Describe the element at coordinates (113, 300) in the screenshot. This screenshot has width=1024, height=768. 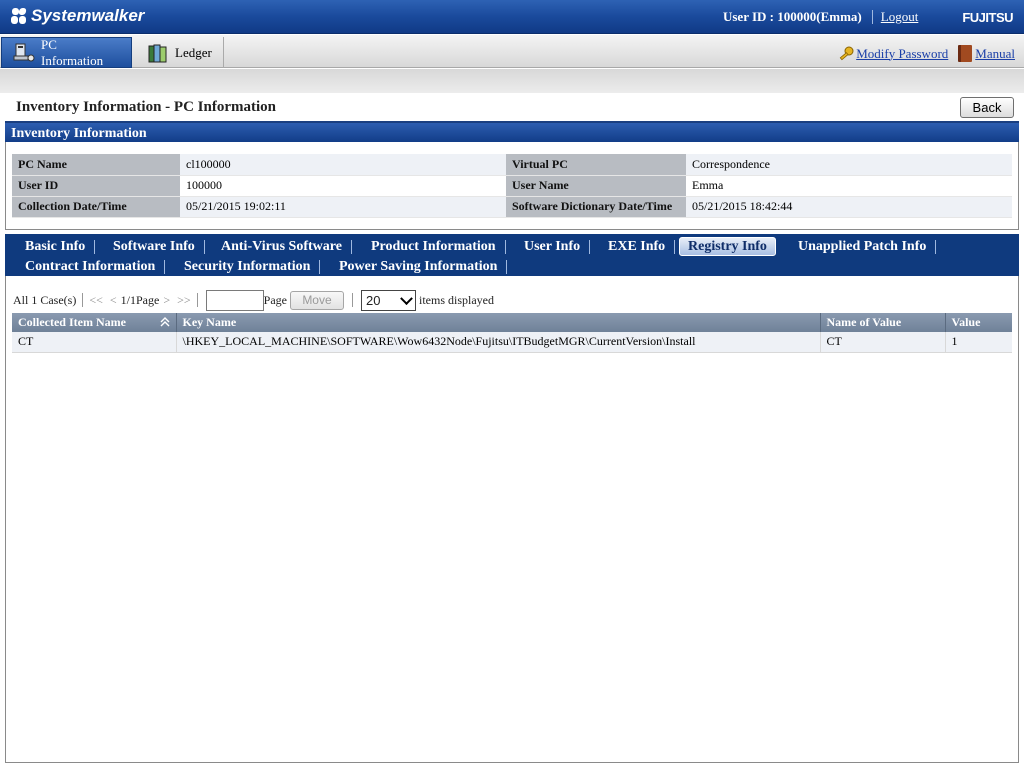
I see `prev-page-link: <` at that location.